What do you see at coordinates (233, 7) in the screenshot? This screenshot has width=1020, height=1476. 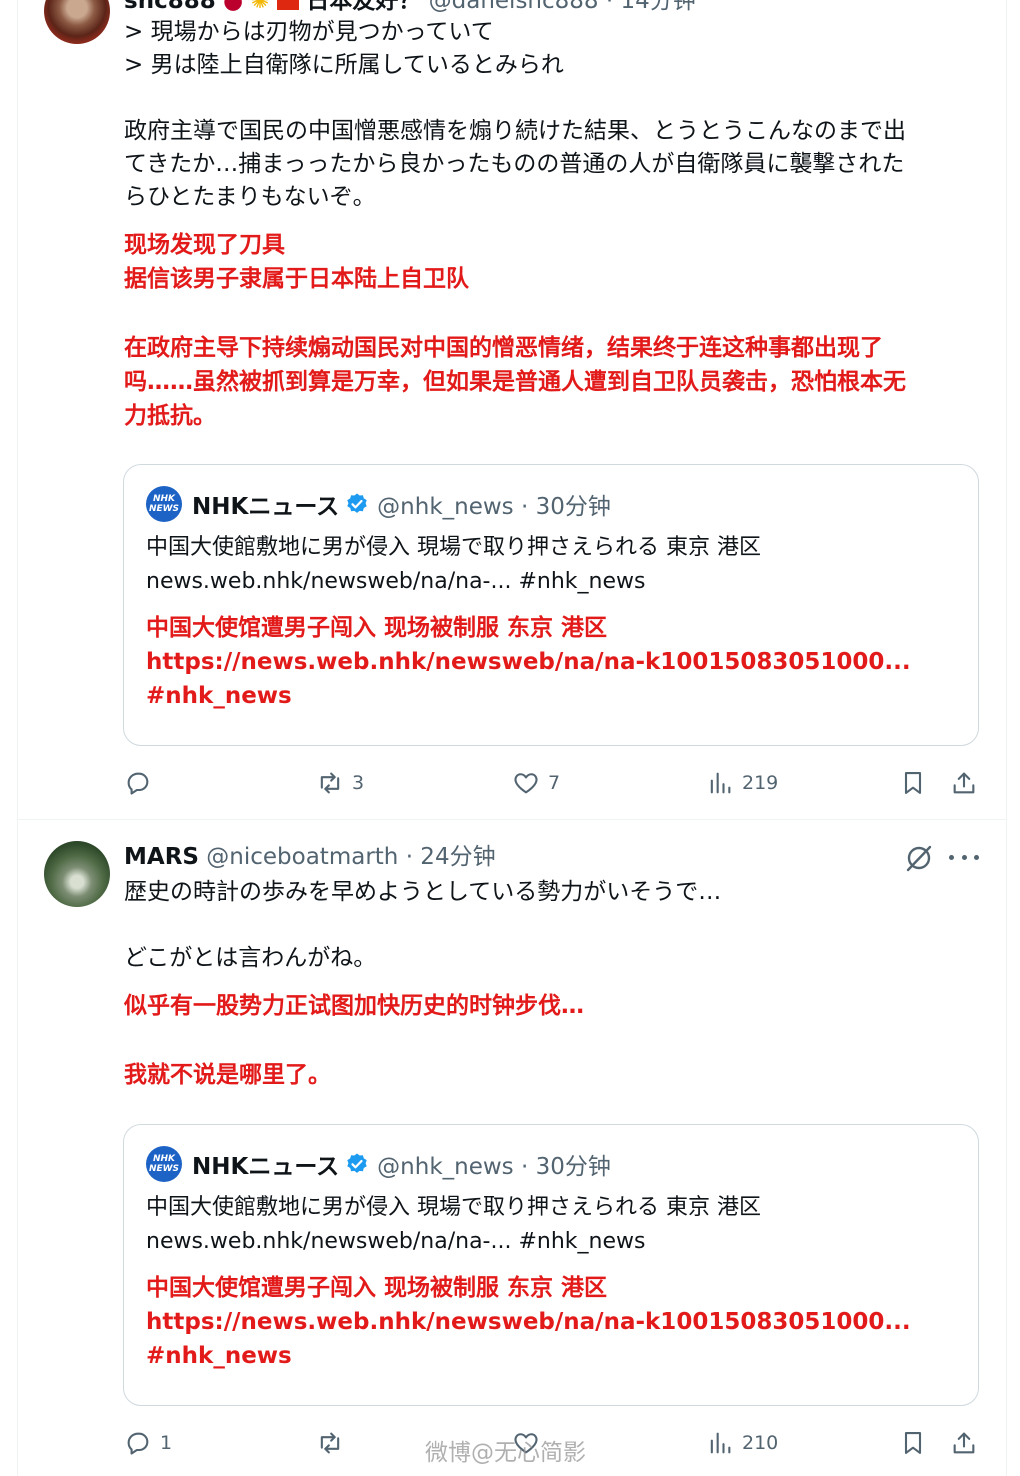 I see `flag-emoji-icon: ●` at bounding box center [233, 7].